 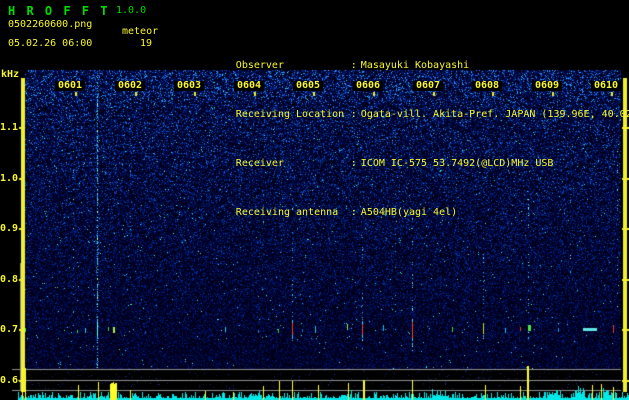 I want to click on freq-tick-label: 0.9, so click(x=9, y=228).